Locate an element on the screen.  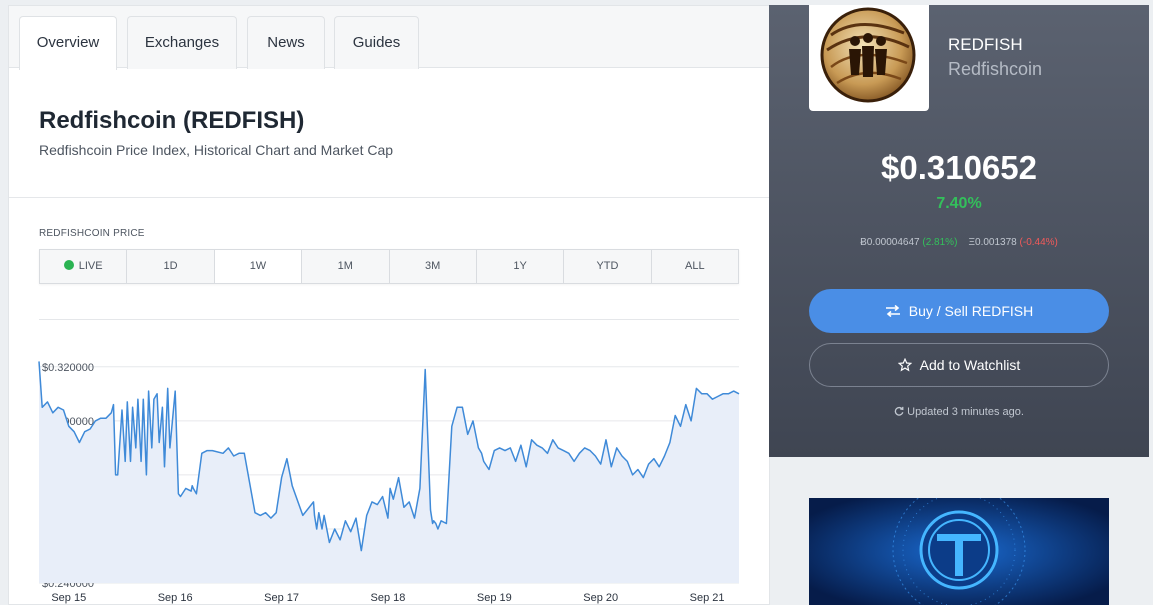
x-tick-label: Sep 21 is located at coordinates (707, 598).